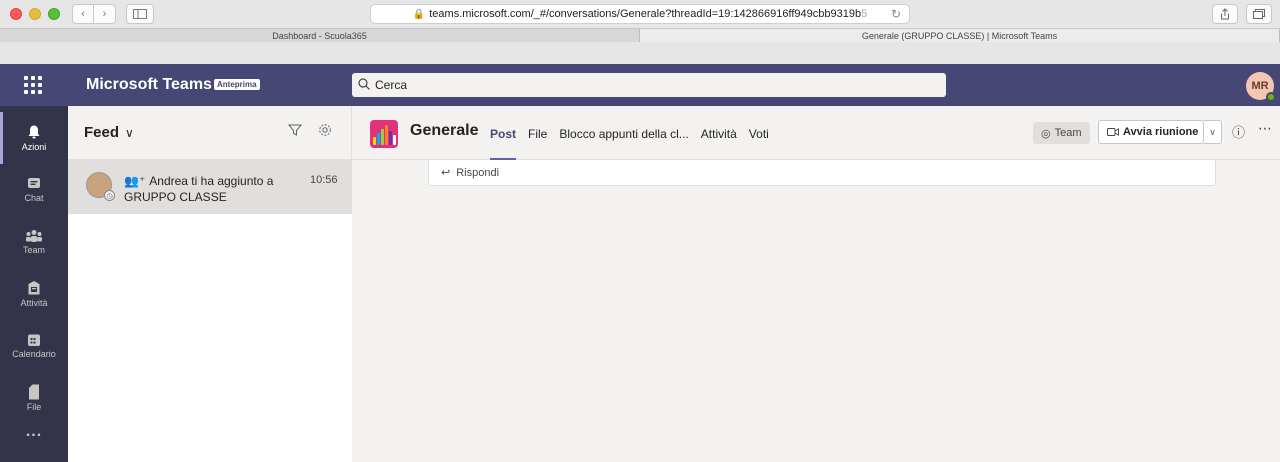 The height and width of the screenshot is (462, 1280). I want to click on maximize-window-button, so click(54, 14).